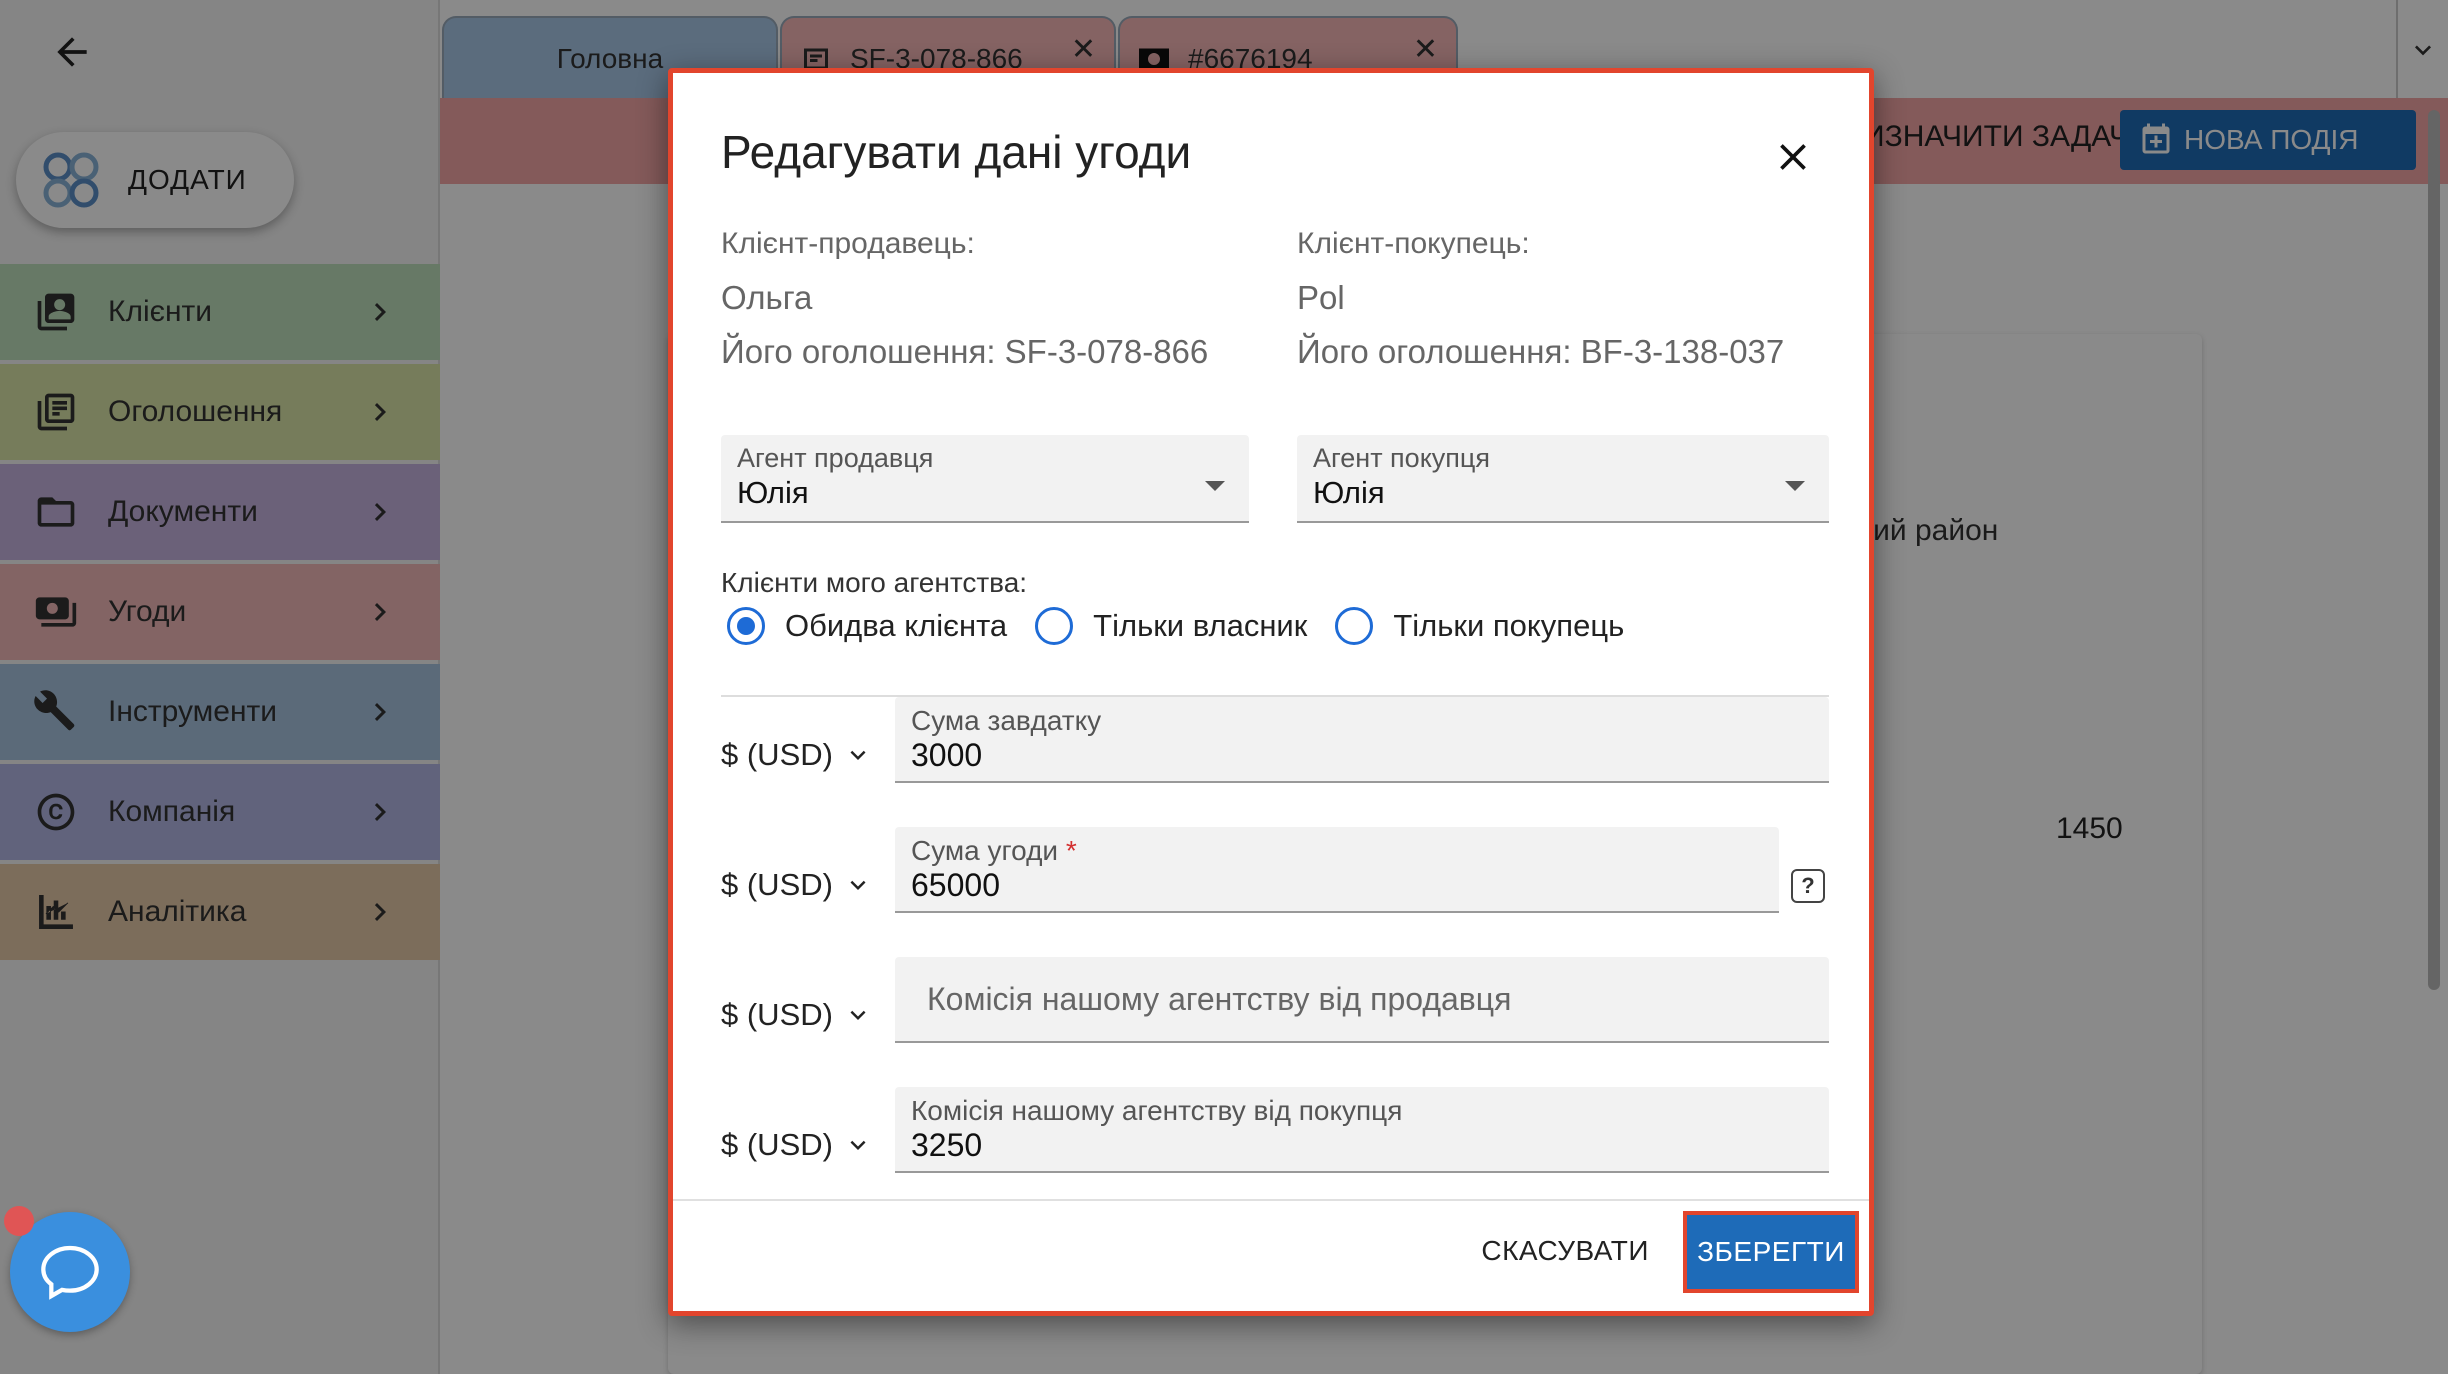 The image size is (2448, 1374). I want to click on buyer-commission-value: 3250, so click(947, 1145).